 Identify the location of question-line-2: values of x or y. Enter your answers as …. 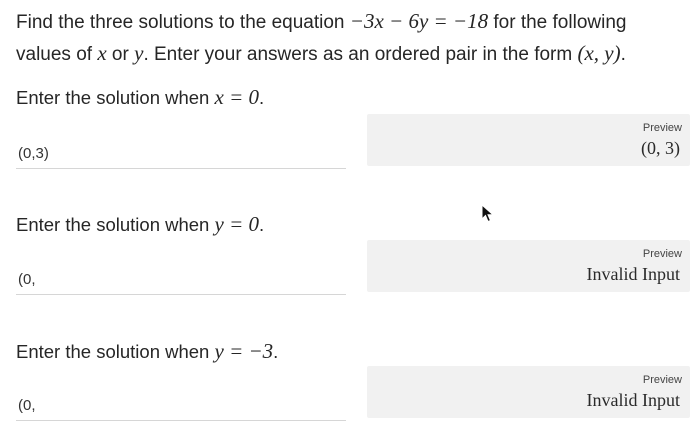
(321, 53).